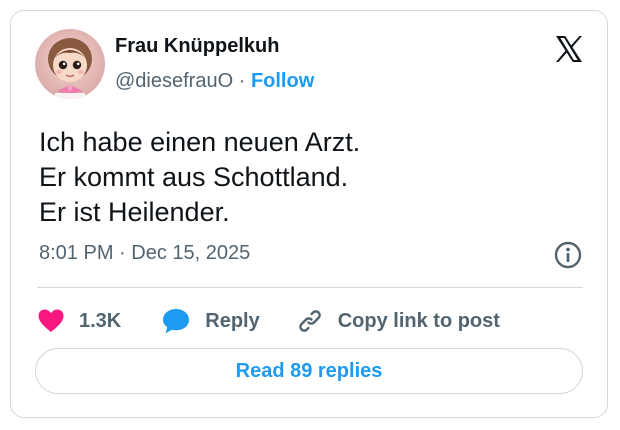 The height and width of the screenshot is (430, 620). I want to click on tweet-time: 8:01 PM, so click(76, 253).